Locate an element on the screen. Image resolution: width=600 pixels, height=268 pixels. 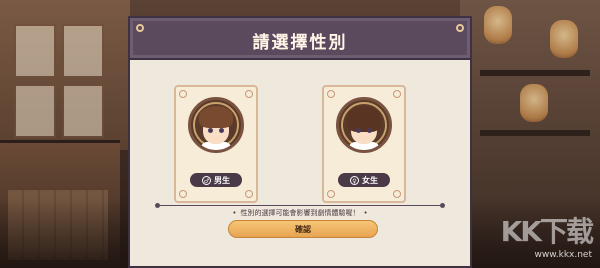
hint-text: • 性別的選擇可能會影響到劇情體驗喔！ • is located at coordinates (300, 213).